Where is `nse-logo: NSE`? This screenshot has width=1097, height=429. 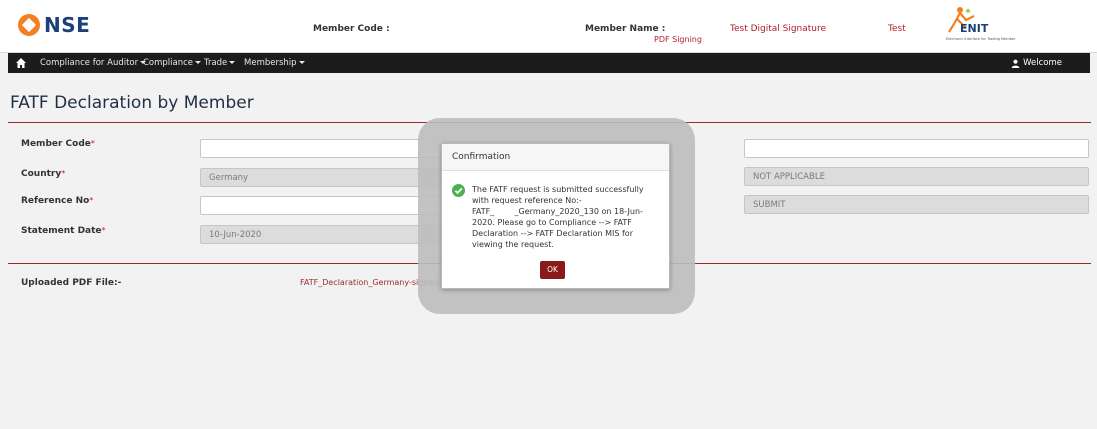
nse-logo: NSE is located at coordinates (54, 25).